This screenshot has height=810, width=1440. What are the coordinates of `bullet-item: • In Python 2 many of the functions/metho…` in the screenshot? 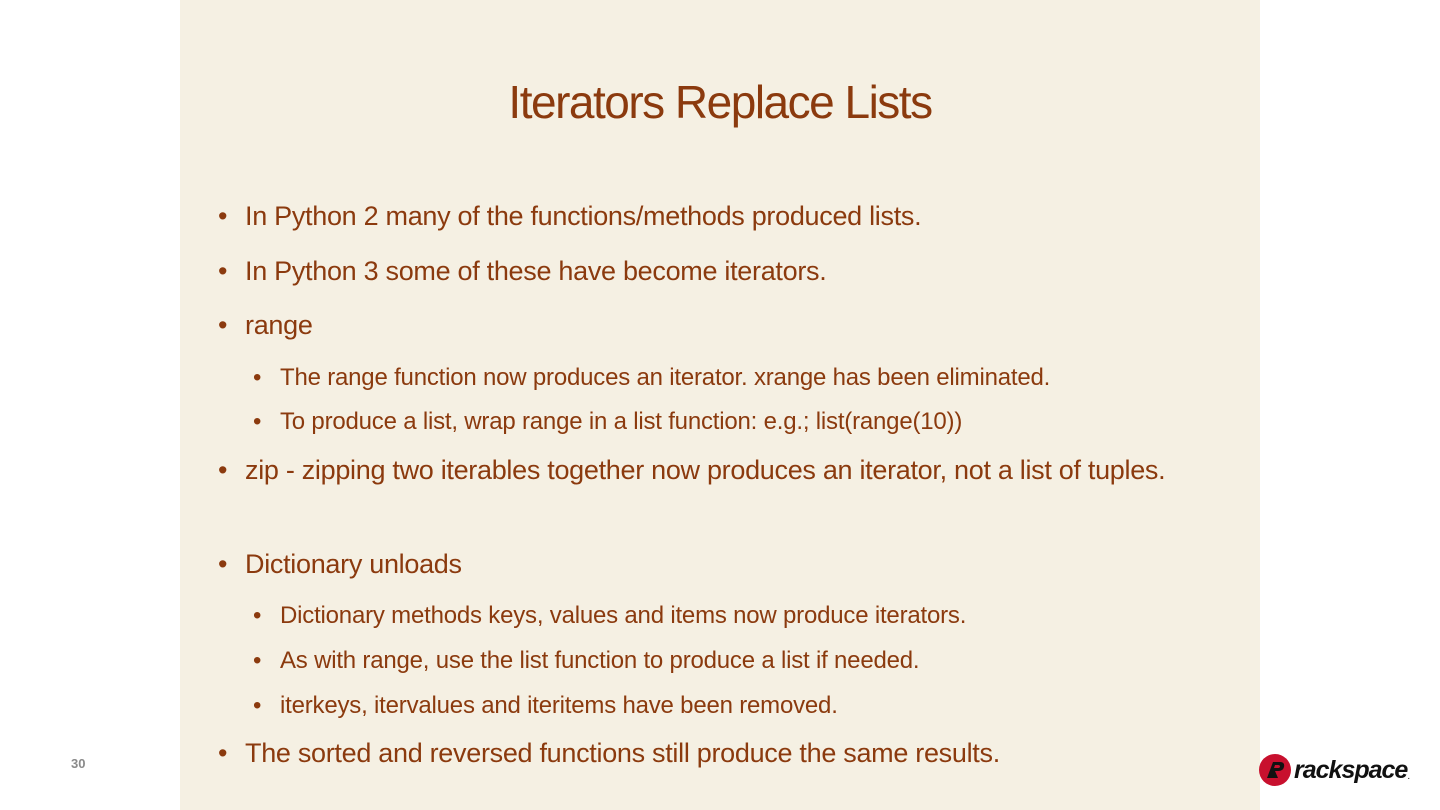 It's located at (726, 216).